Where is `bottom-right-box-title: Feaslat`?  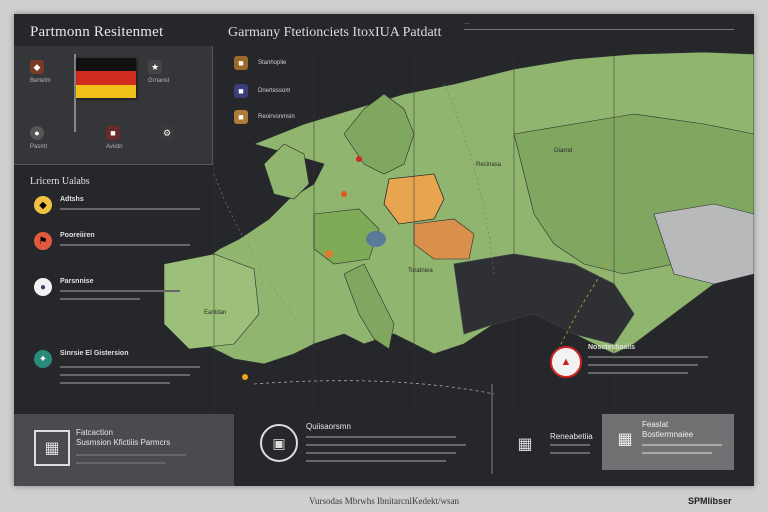 bottom-right-box-title: Feaslat is located at coordinates (655, 424).